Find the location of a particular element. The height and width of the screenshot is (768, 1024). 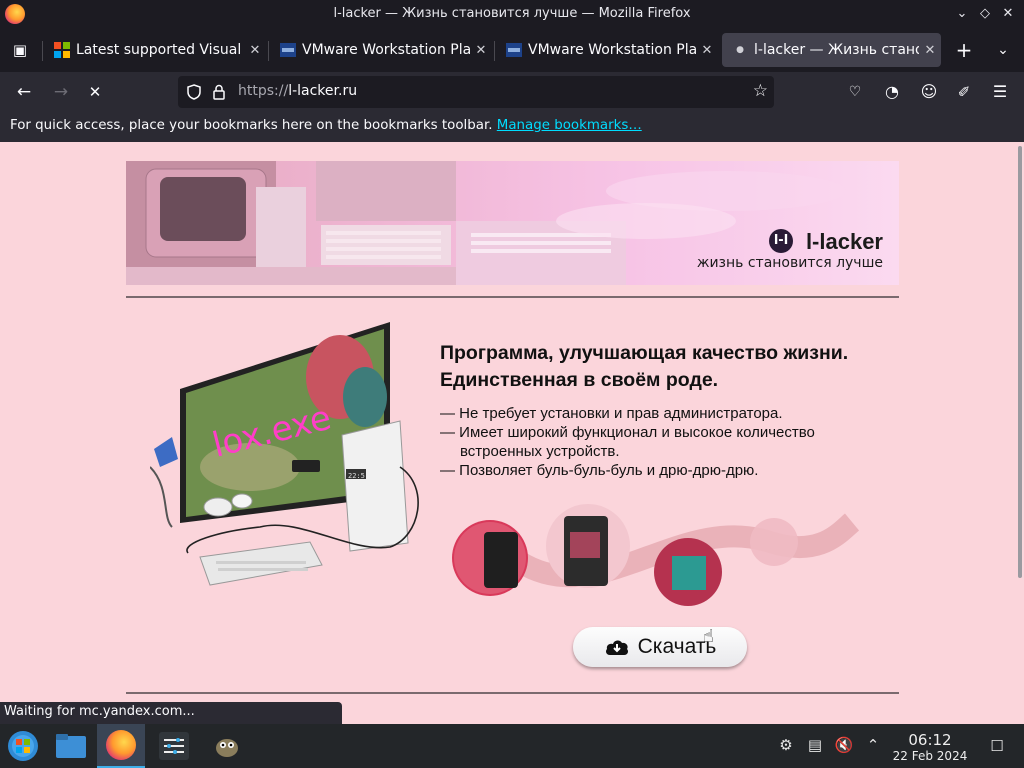

tab-label: l-lacker — Жизнь станов is located at coordinates (836, 50).